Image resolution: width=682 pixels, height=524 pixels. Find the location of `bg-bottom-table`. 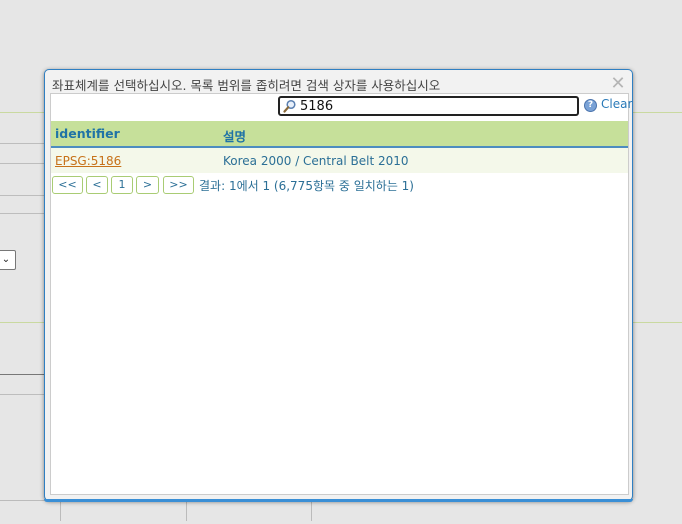

bg-bottom-table is located at coordinates (156, 510).